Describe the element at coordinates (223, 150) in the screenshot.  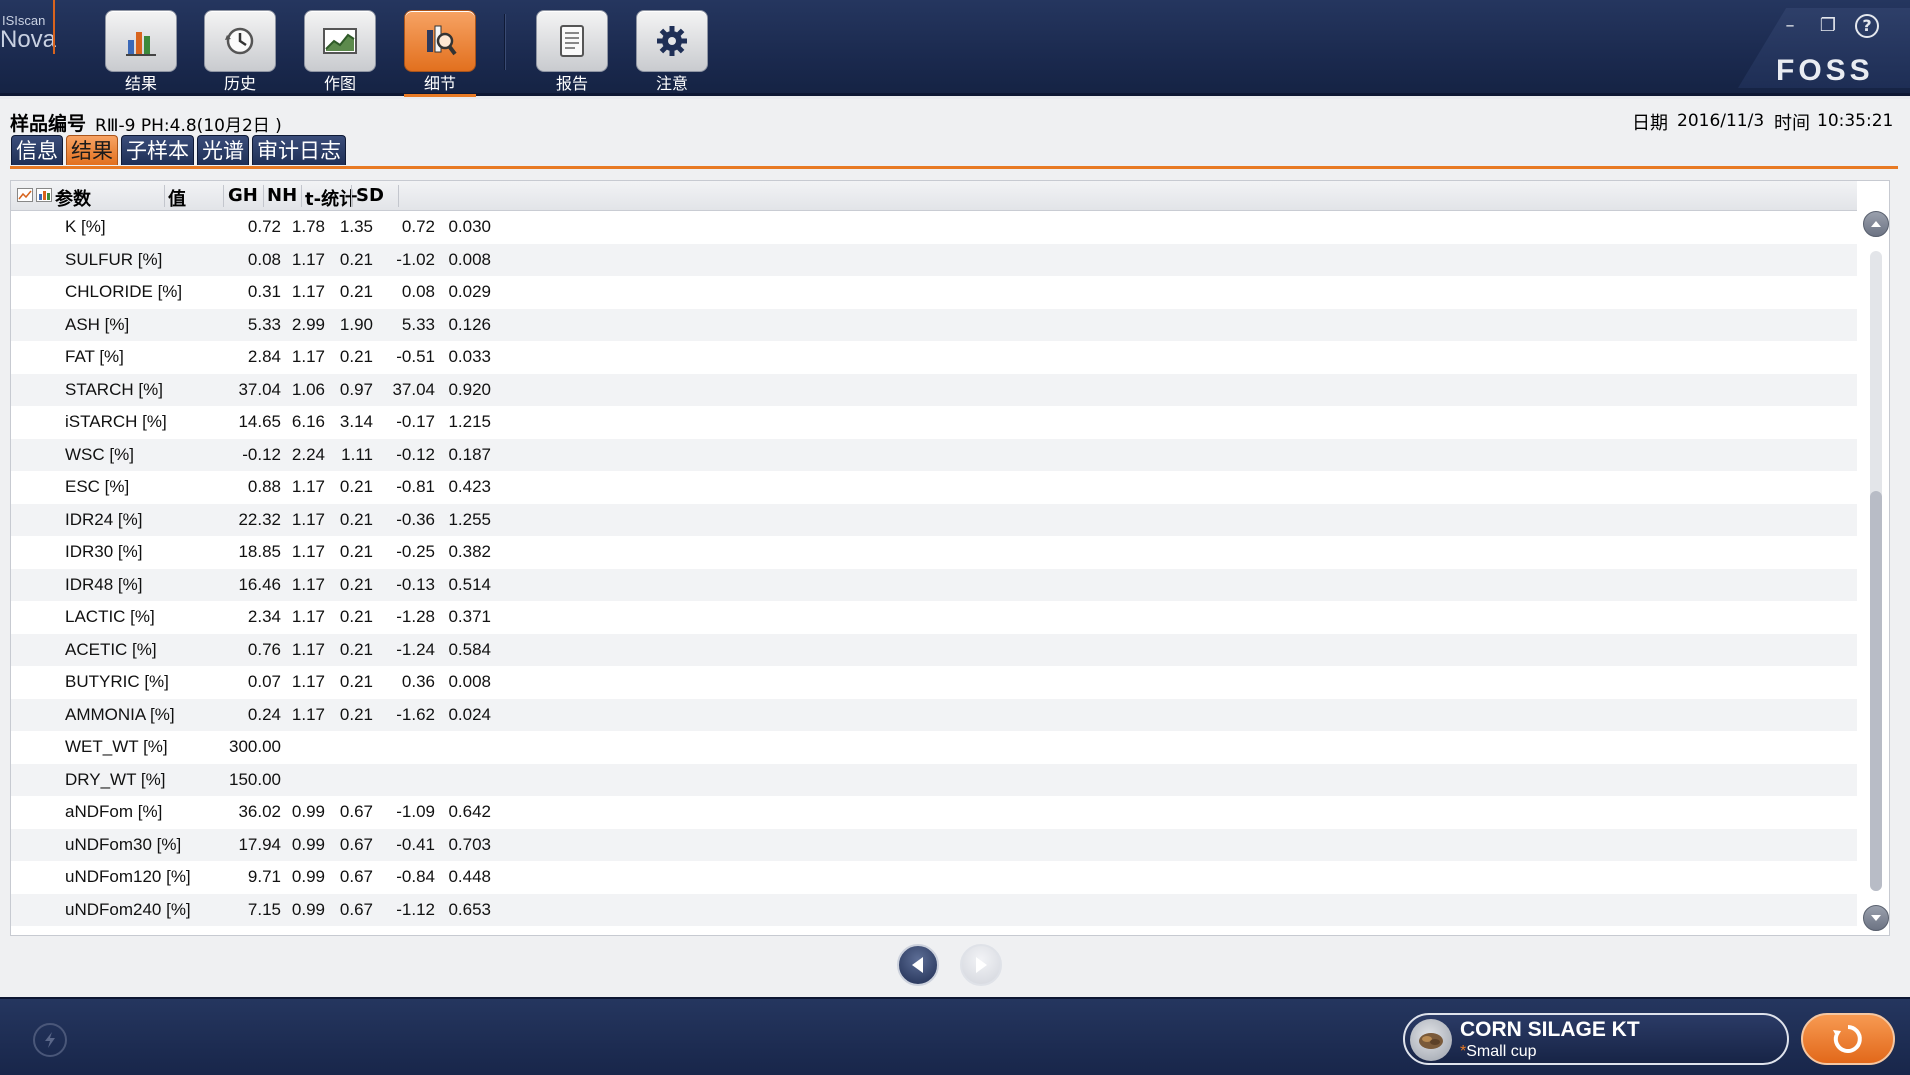
I see `tab-spectrum: 光谱` at that location.